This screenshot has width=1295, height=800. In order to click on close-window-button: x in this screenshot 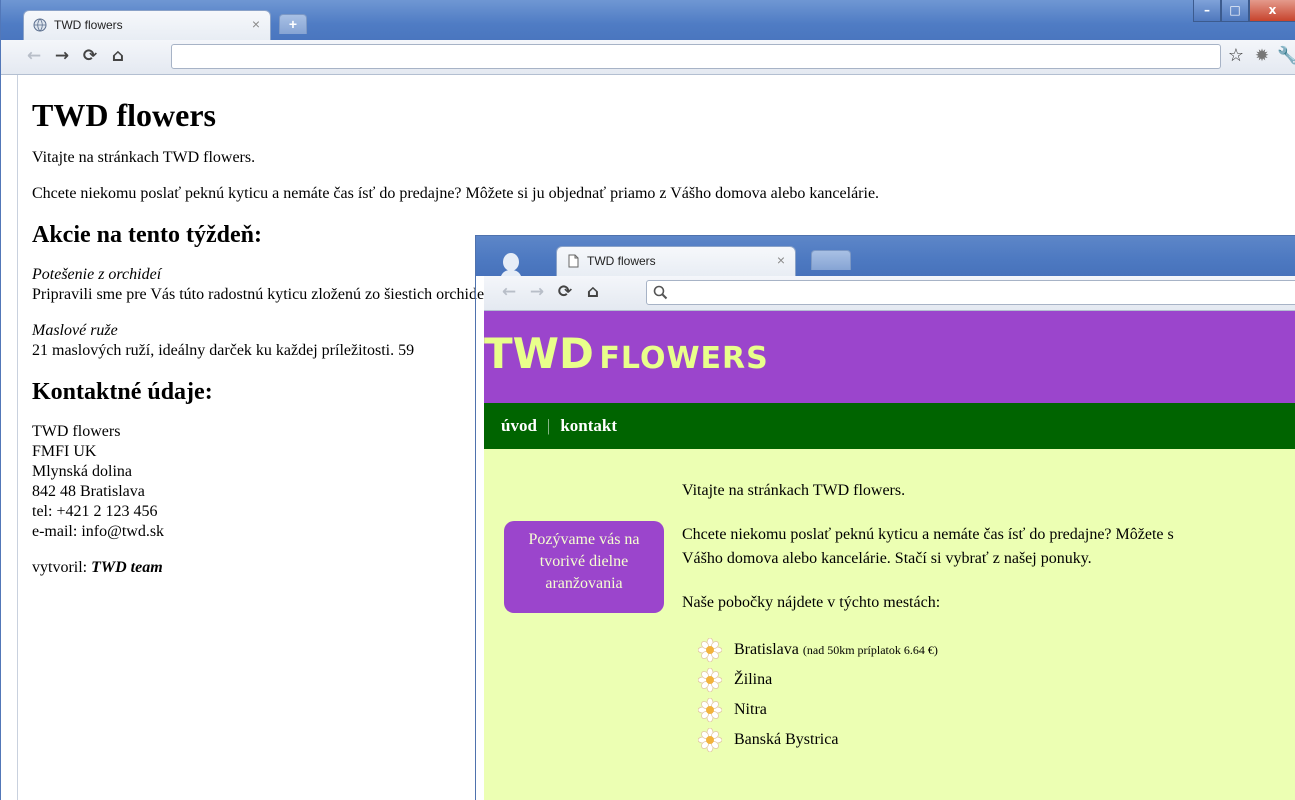, I will do `click(1272, 11)`.